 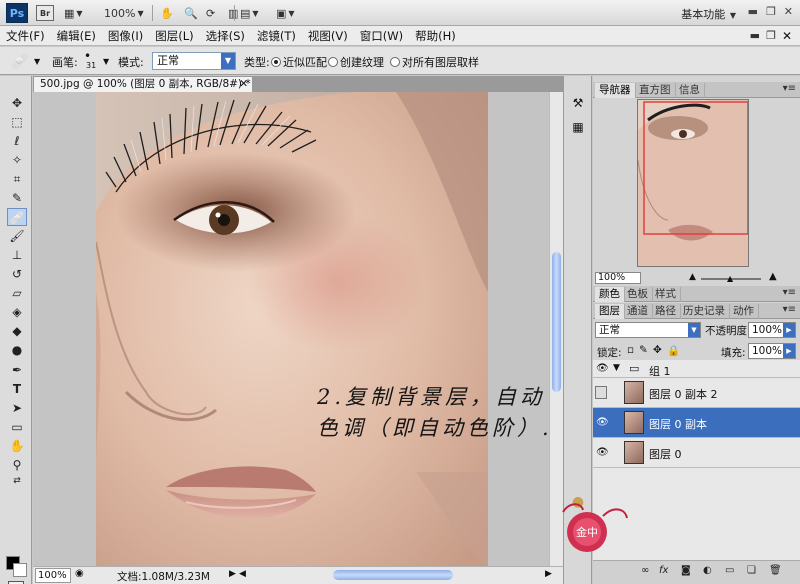 I want to click on rotate-view-icon: ⟳, so click(x=210, y=13).